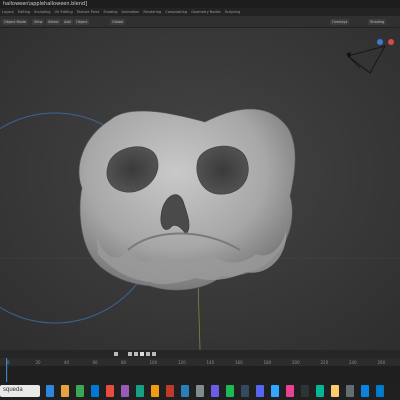 This screenshot has height=400, width=400. Describe the element at coordinates (65, 391) in the screenshot. I see `search-icon` at that location.